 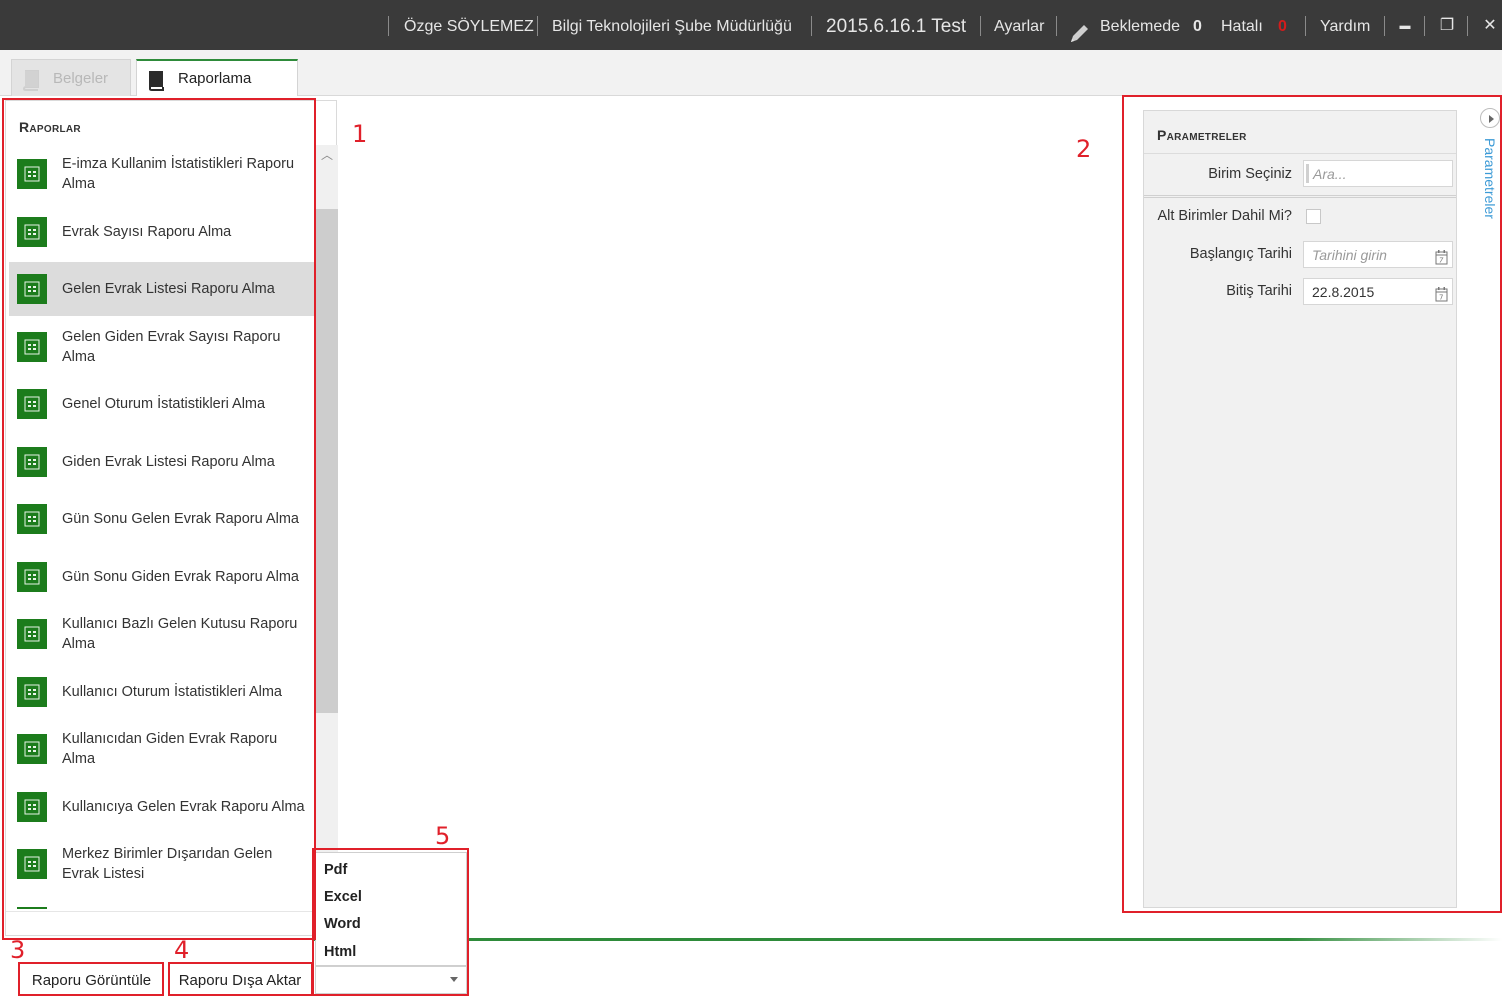 What do you see at coordinates (180, 577) in the screenshot?
I see `report-list-item-label: Gün Sonu Giden Evrak Raporu Alma` at bounding box center [180, 577].